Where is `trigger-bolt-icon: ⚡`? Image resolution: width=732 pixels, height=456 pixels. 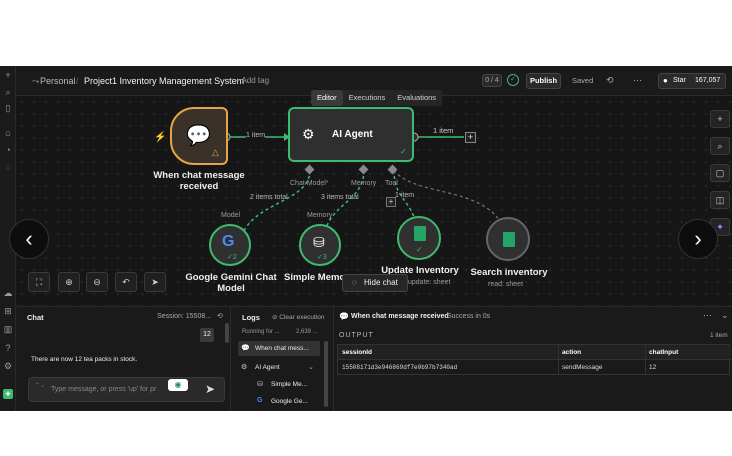 trigger-bolt-icon: ⚡ is located at coordinates (160, 137).